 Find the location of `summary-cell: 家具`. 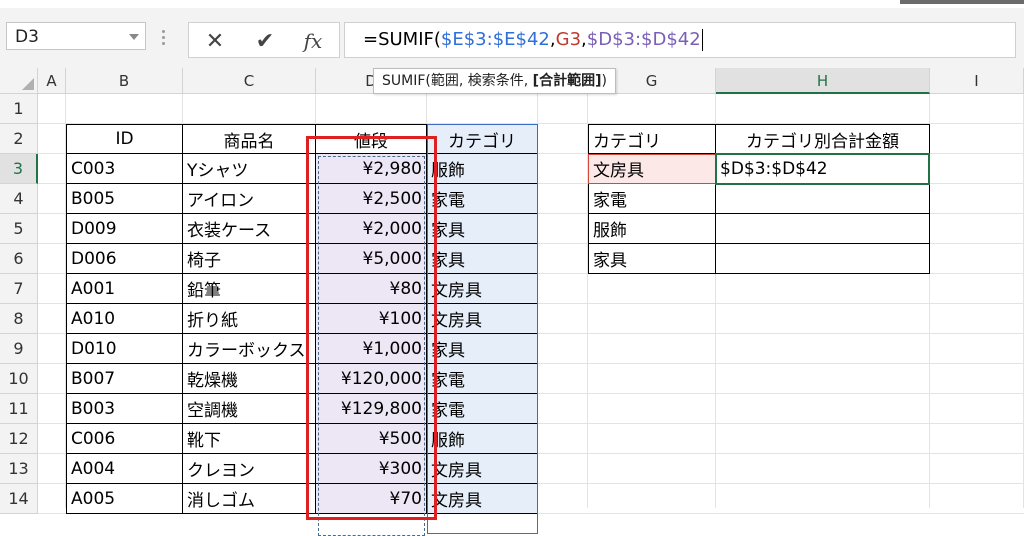

summary-cell: 家具 is located at coordinates (652, 259).